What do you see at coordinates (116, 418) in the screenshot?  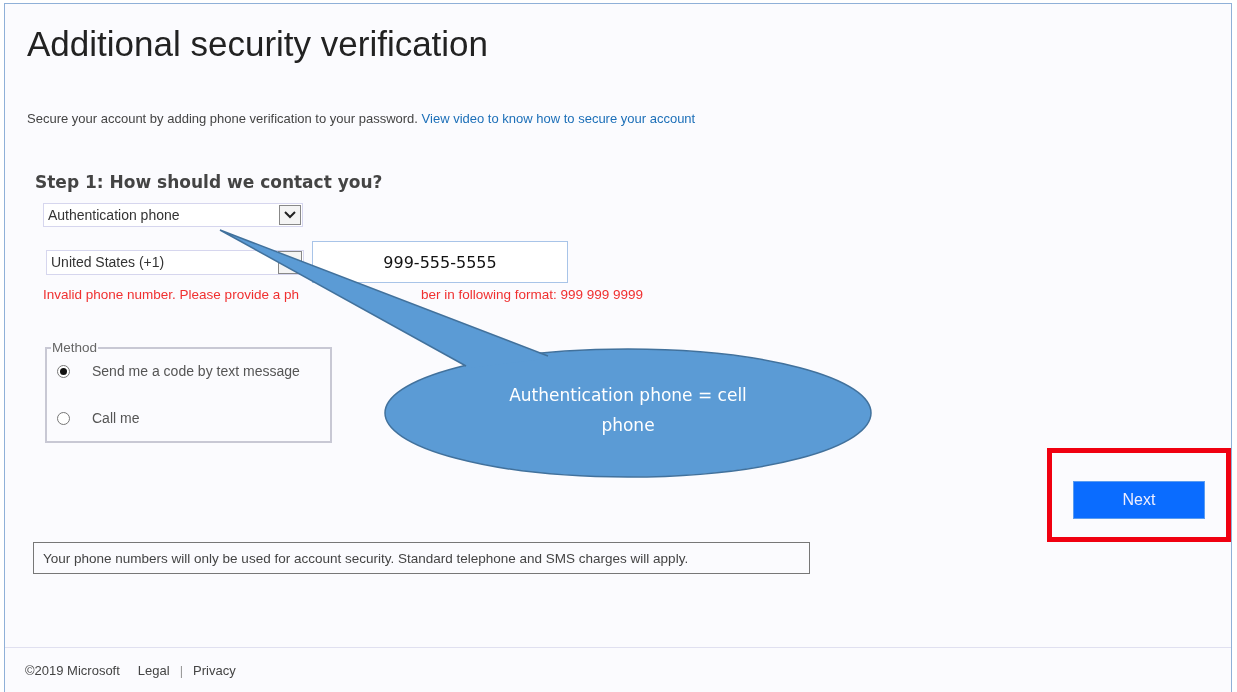 I see `radio-label: Call me` at bounding box center [116, 418].